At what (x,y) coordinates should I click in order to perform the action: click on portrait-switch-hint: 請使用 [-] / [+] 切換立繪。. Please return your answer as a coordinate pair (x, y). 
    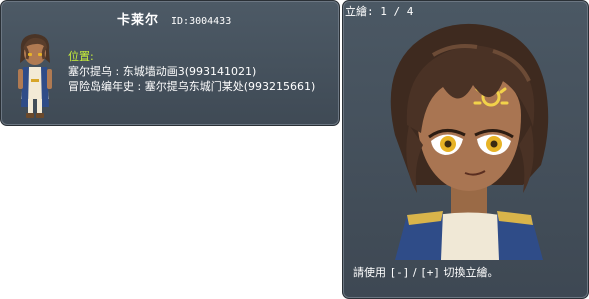
    Looking at the image, I should click on (425, 272).